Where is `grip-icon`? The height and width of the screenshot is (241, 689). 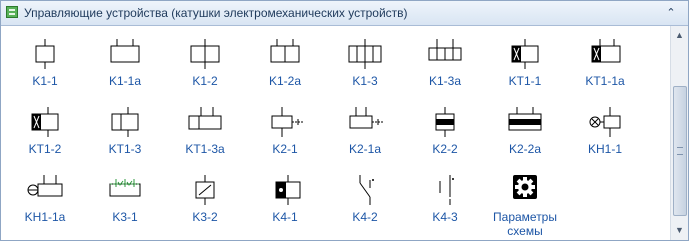
grip-icon is located at coordinates (680, 151).